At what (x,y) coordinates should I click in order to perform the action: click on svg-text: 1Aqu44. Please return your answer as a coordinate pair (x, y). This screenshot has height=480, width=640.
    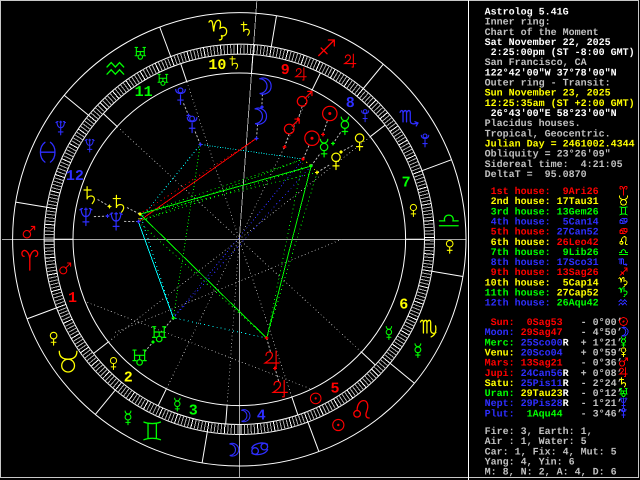
    Looking at the image, I should click on (542, 414).